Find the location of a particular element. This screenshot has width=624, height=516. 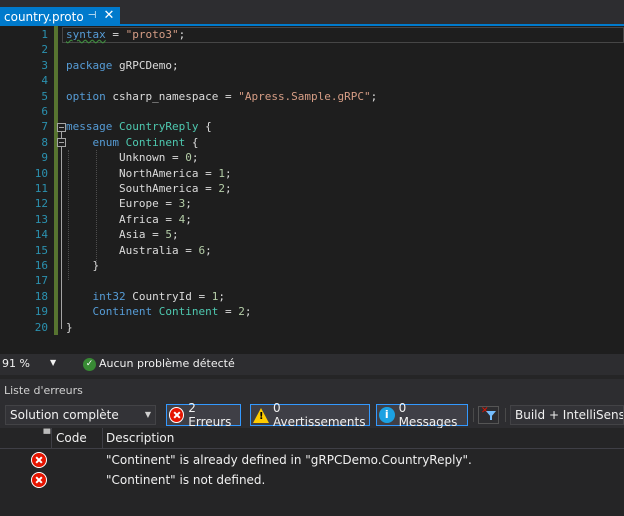

grid-header: ▝▘ Code Description is located at coordinates (312, 438).